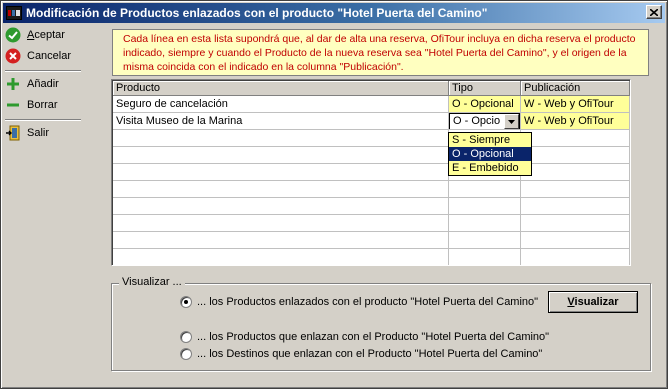  I want to click on anadir-button: Añadir, so click(43, 84).